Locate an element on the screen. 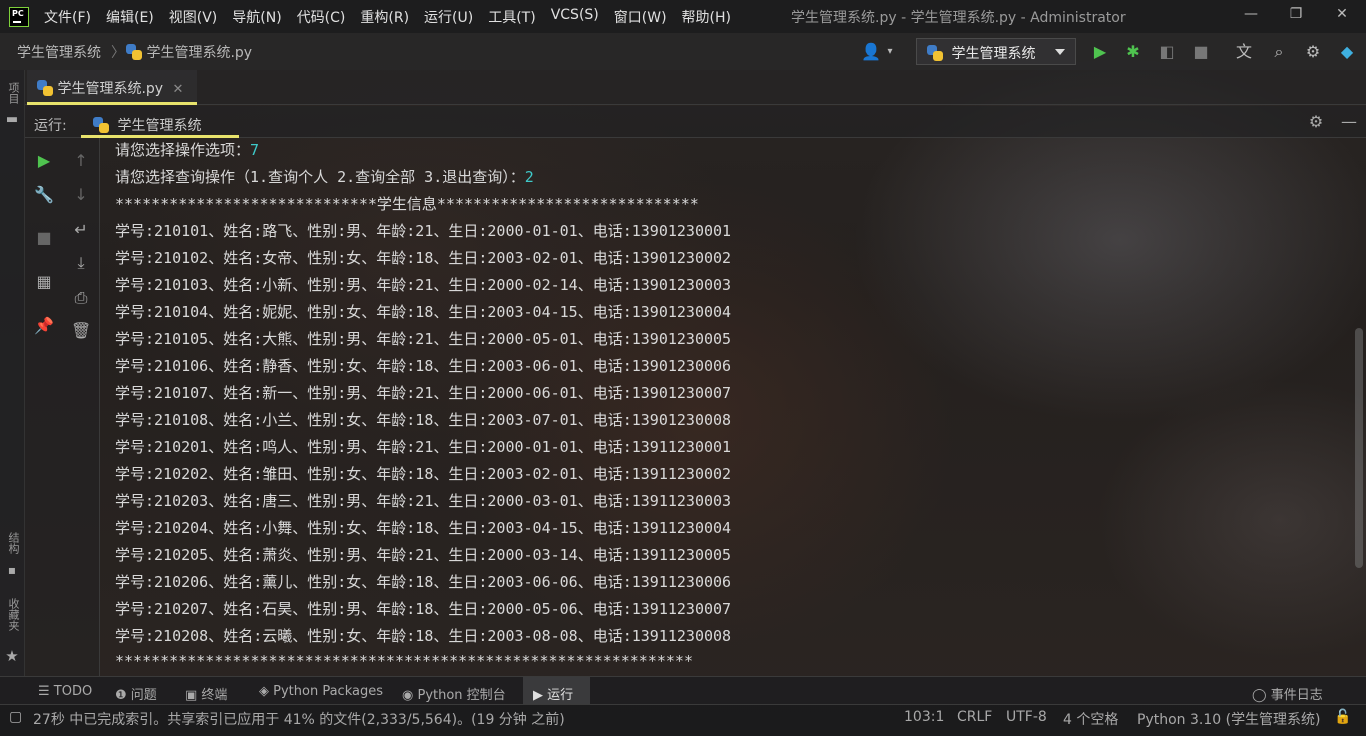 The image size is (1366, 736). minimize-icon: — is located at coordinates (1251, 14).